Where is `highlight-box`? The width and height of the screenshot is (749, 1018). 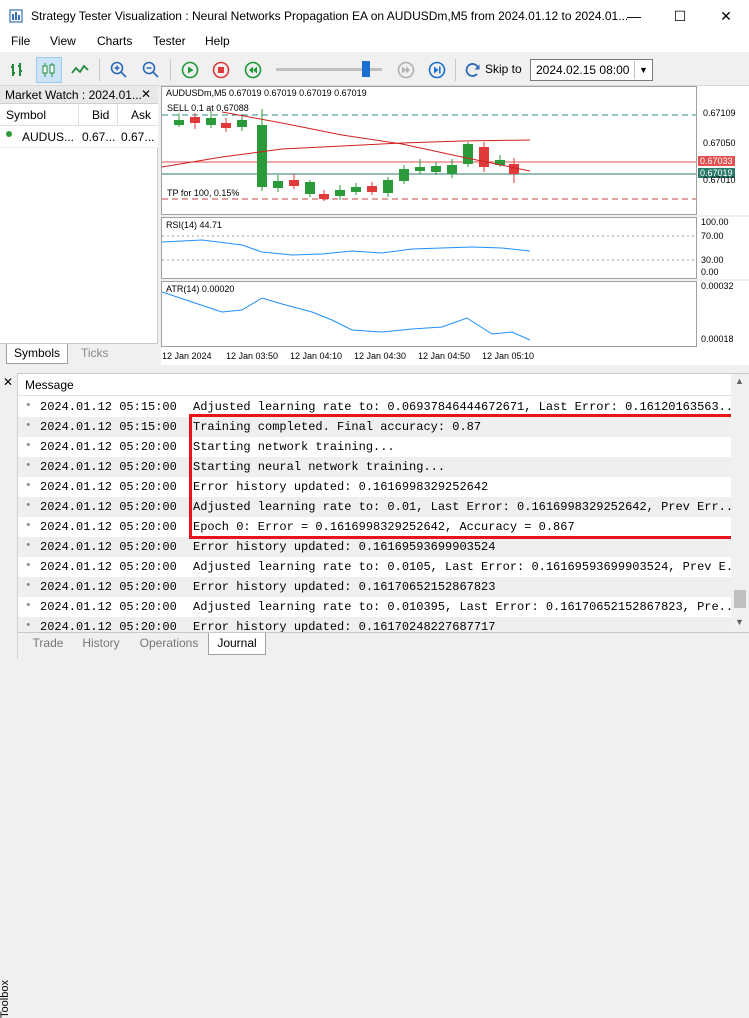 highlight-box is located at coordinates (461, 476).